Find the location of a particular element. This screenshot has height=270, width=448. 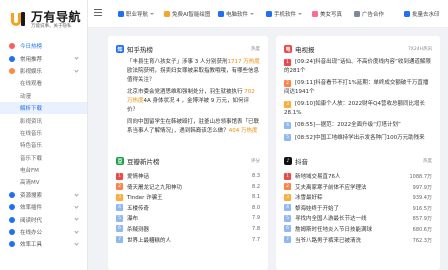

list-item: 7 世界上最糟糕的人 7.7 is located at coordinates (188, 241).